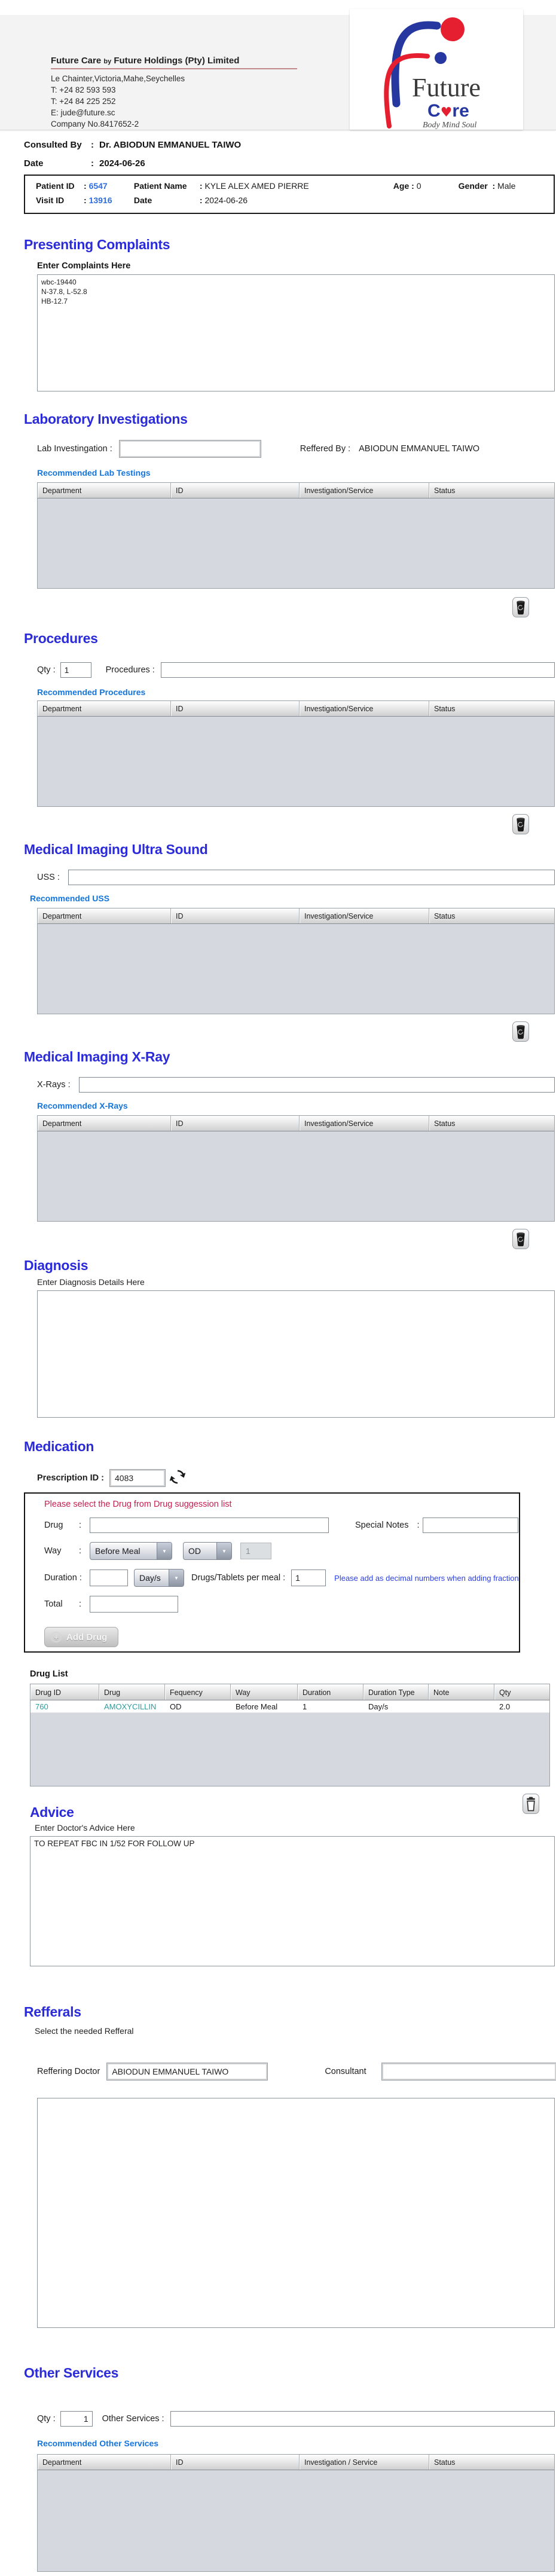 The image size is (556, 2576). Describe the element at coordinates (437, 69) in the screenshot. I see `company-logo: Future C♥re Body Mind Soul` at that location.